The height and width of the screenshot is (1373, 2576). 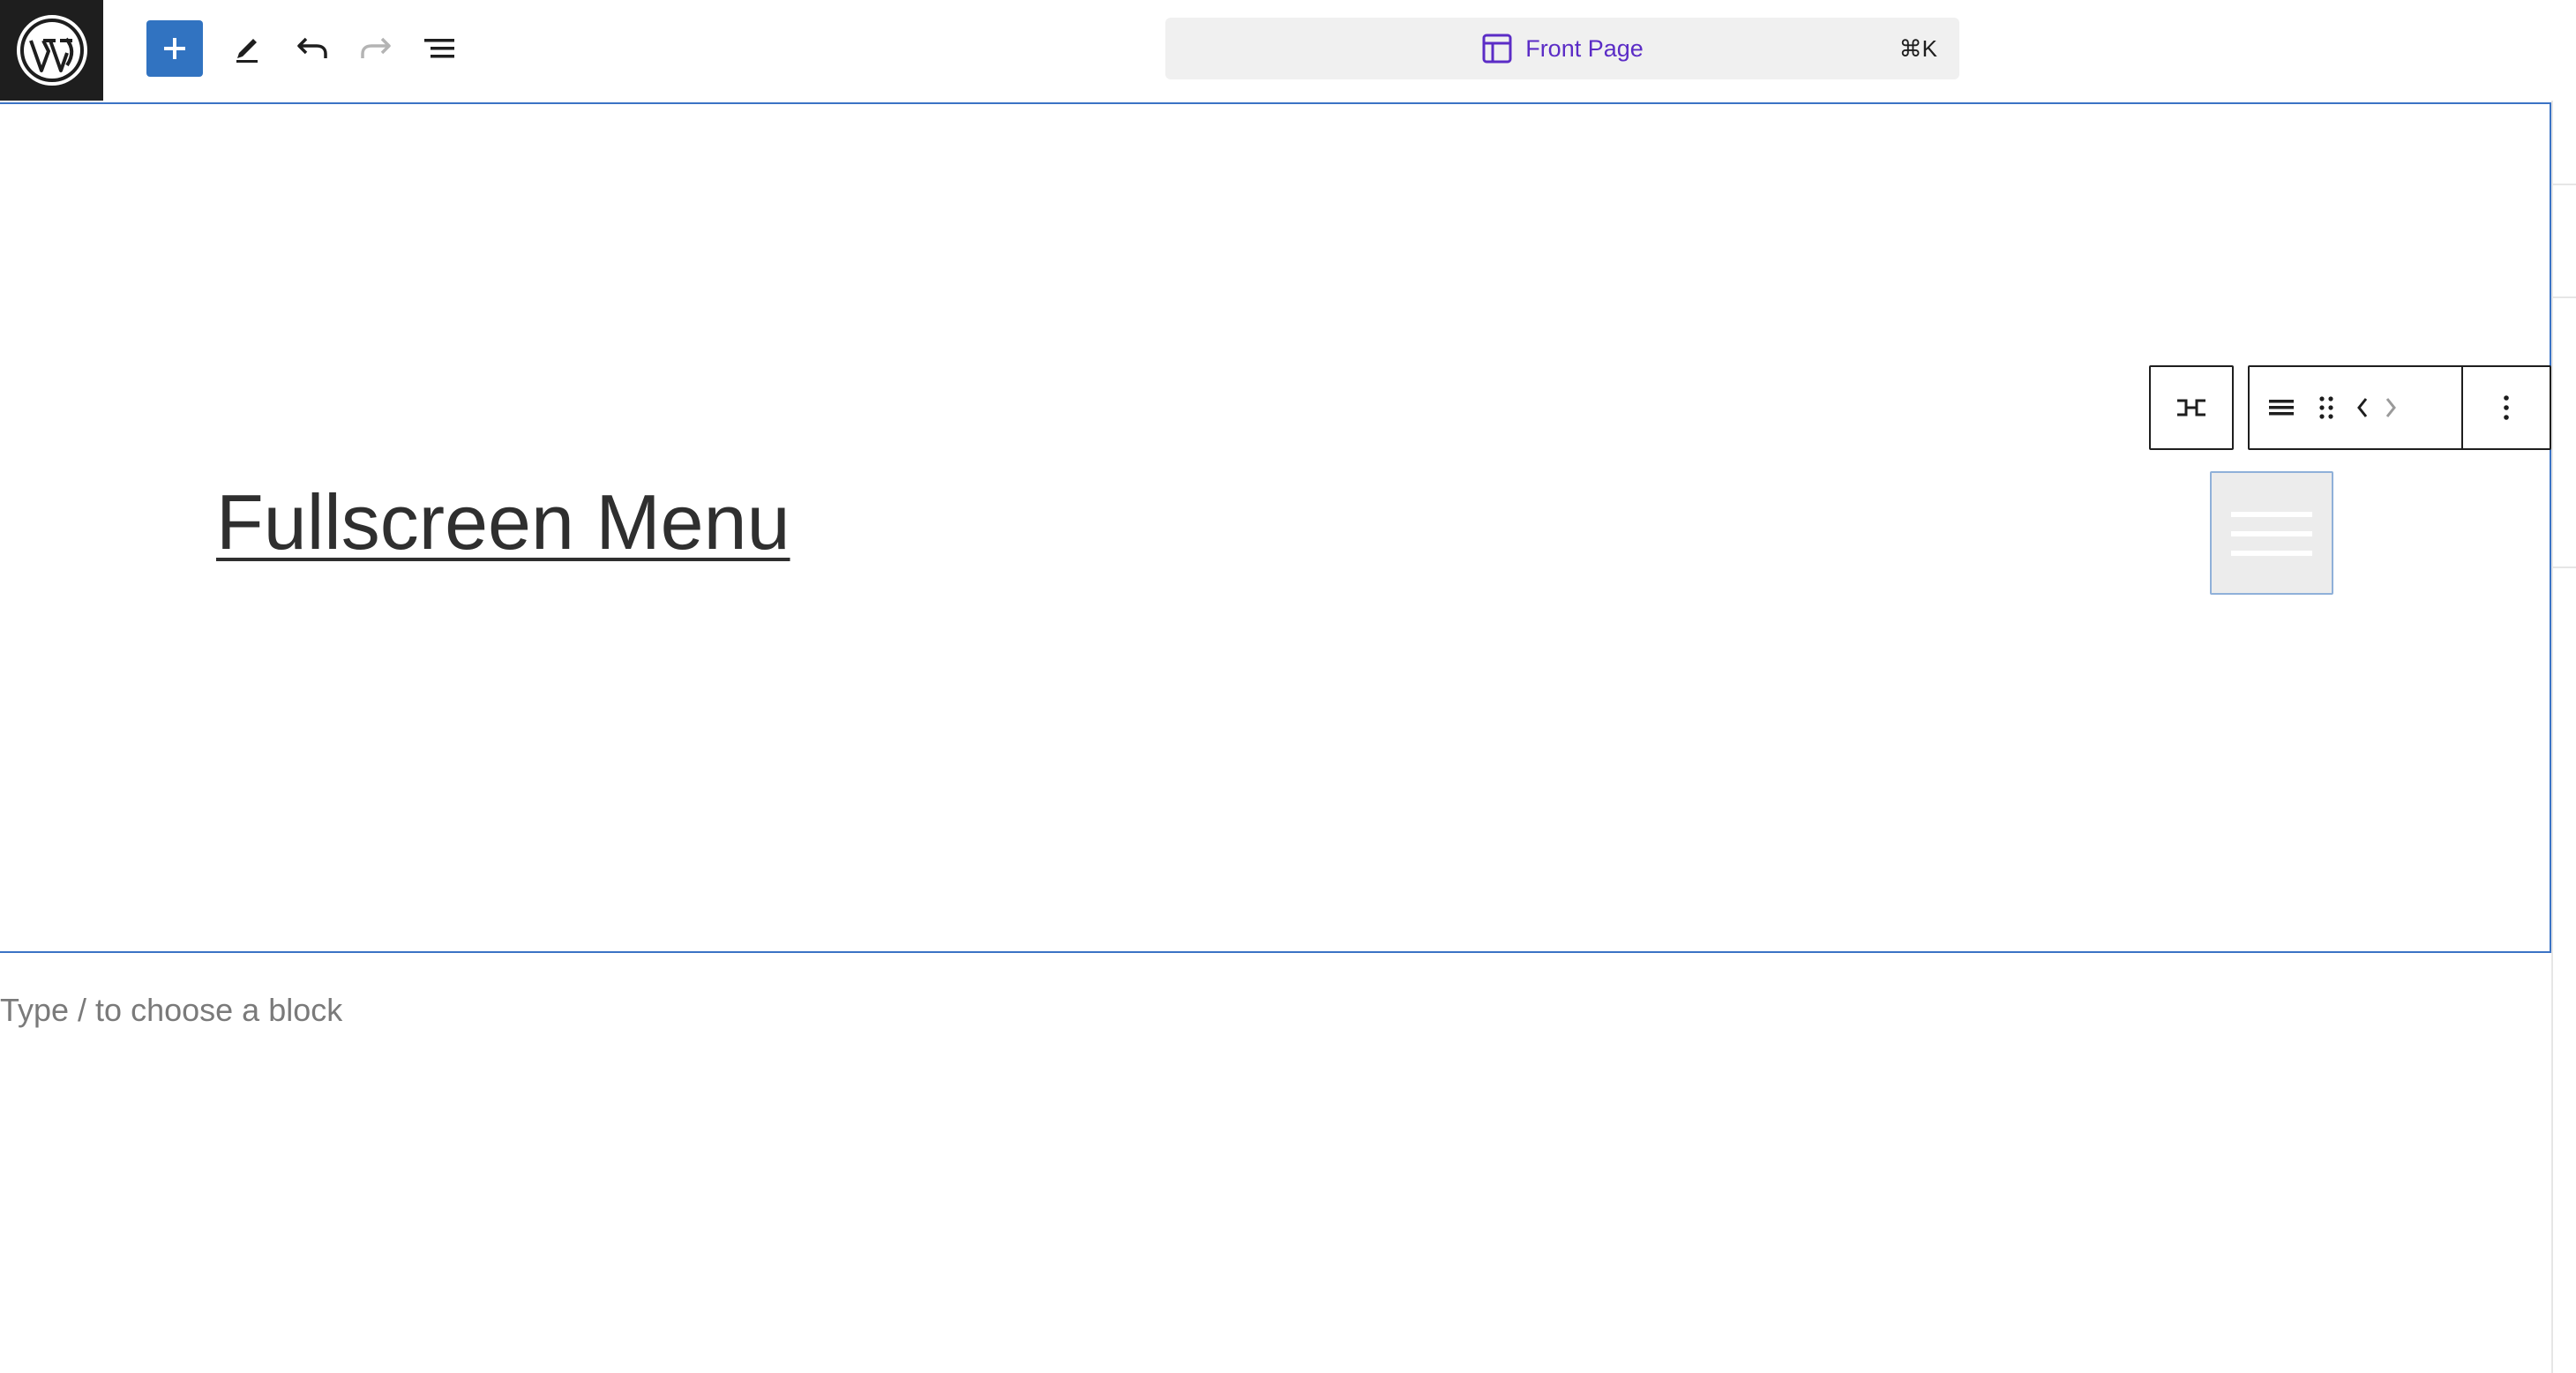 I want to click on redo-button, so click(x=376, y=48).